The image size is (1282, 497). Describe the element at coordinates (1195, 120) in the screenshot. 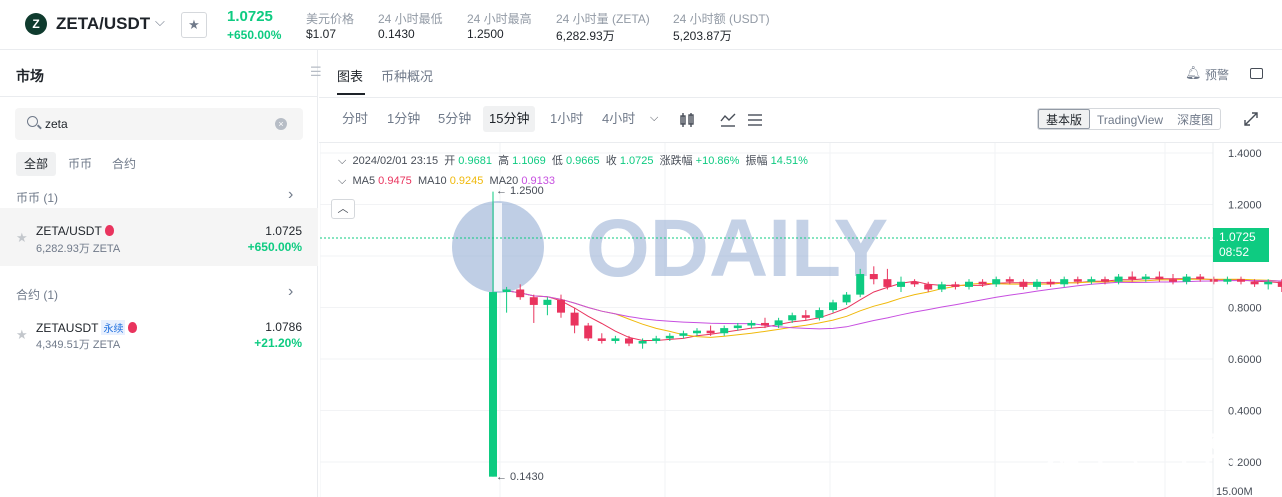

I see `view-depth: 深度图` at that location.